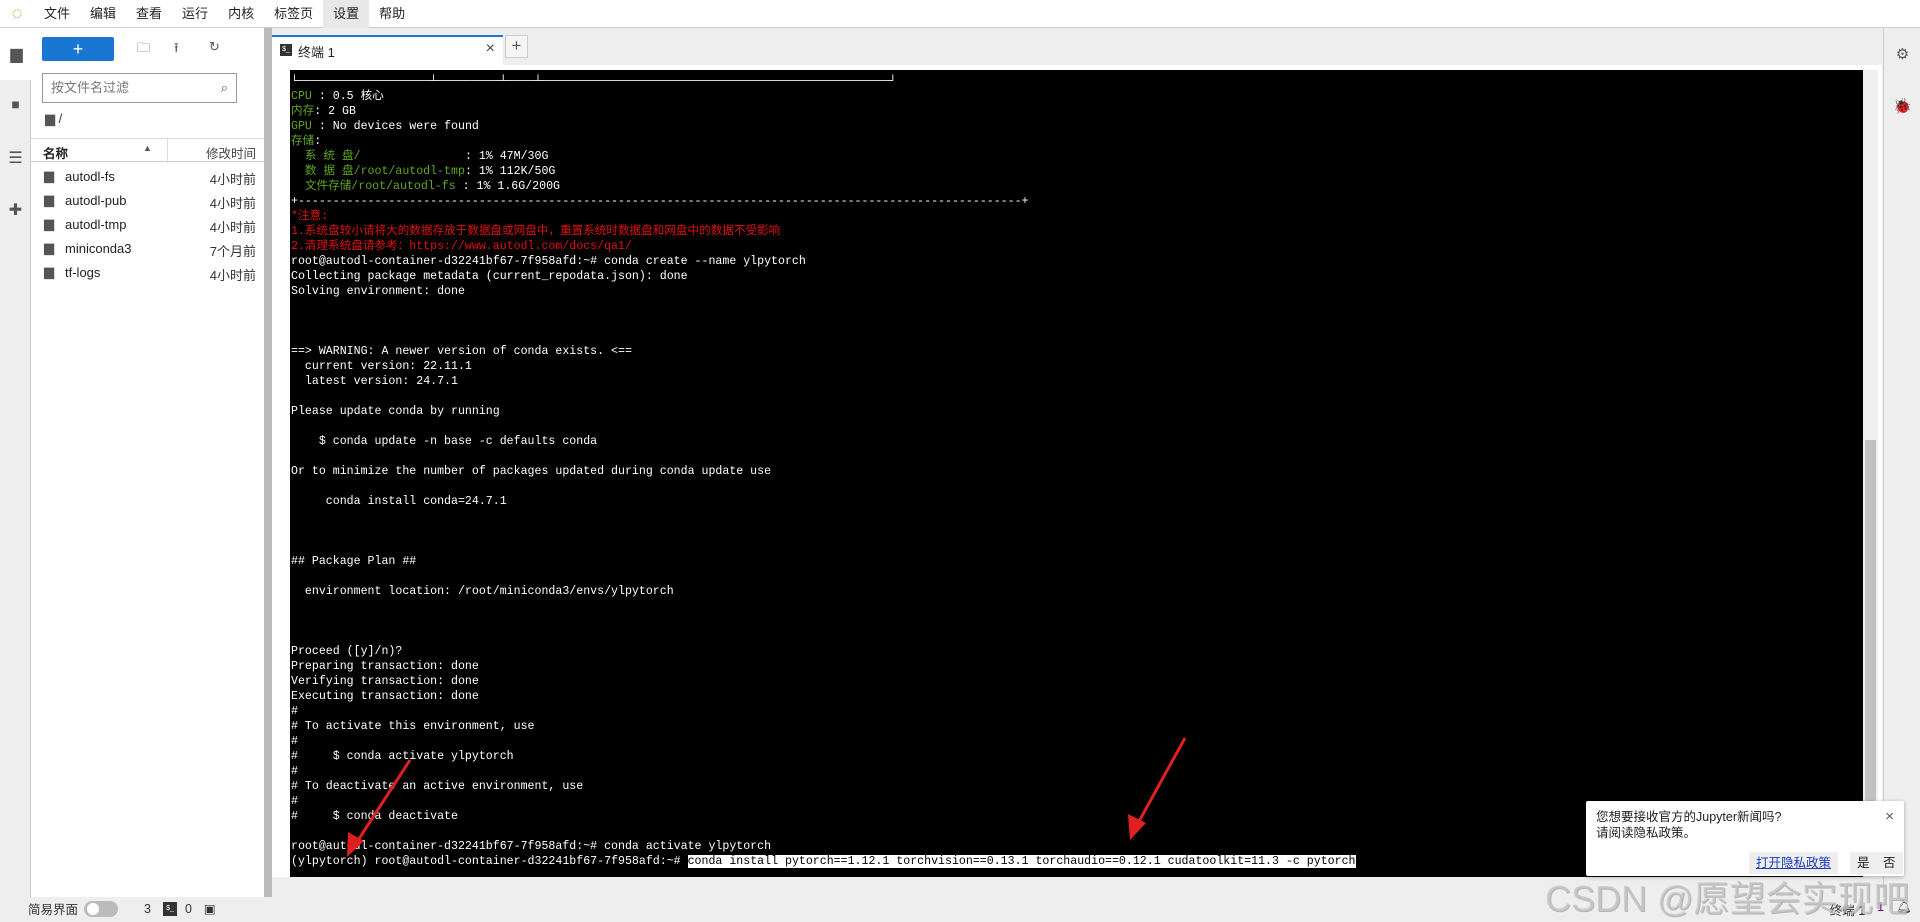 This screenshot has height=922, width=1920. I want to click on breadcrumb-root: /, so click(61, 118).